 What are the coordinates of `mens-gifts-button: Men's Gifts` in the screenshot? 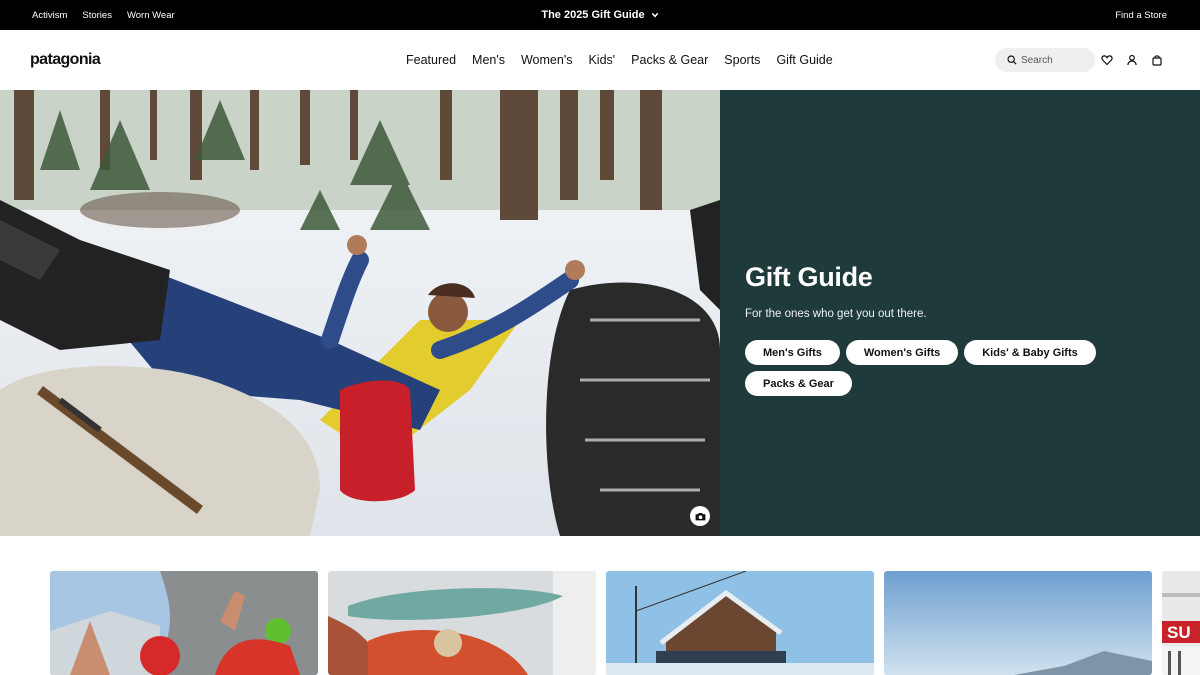 It's located at (792, 352).